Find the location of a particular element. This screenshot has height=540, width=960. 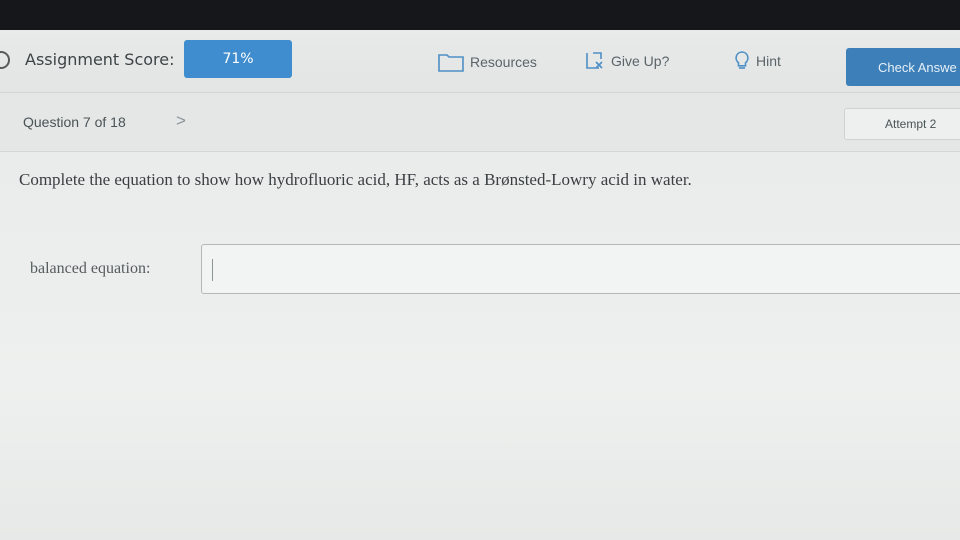

balanced-equation-input is located at coordinates (580, 269).